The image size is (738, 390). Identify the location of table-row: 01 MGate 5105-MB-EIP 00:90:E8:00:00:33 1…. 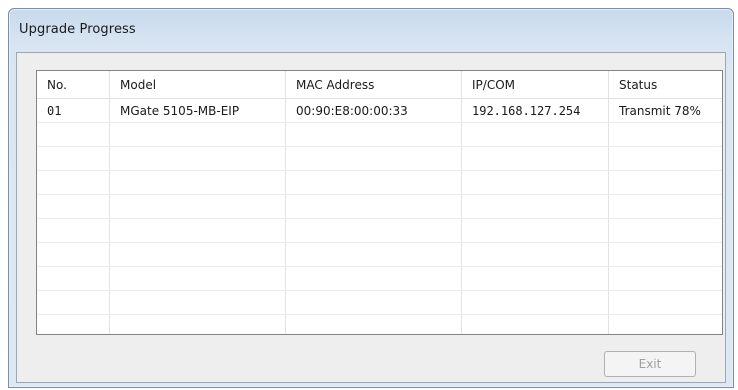
(379, 110).